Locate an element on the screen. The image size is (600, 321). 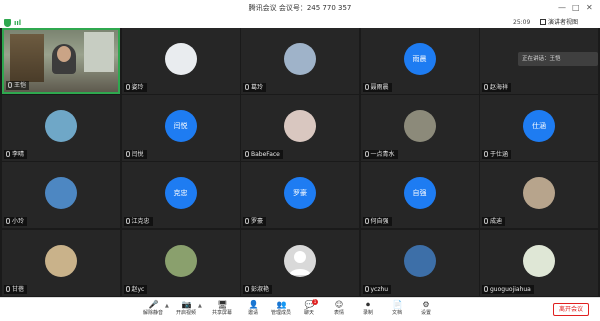
participant-tile: 克忠江克忠 is located at coordinates (180, 195).